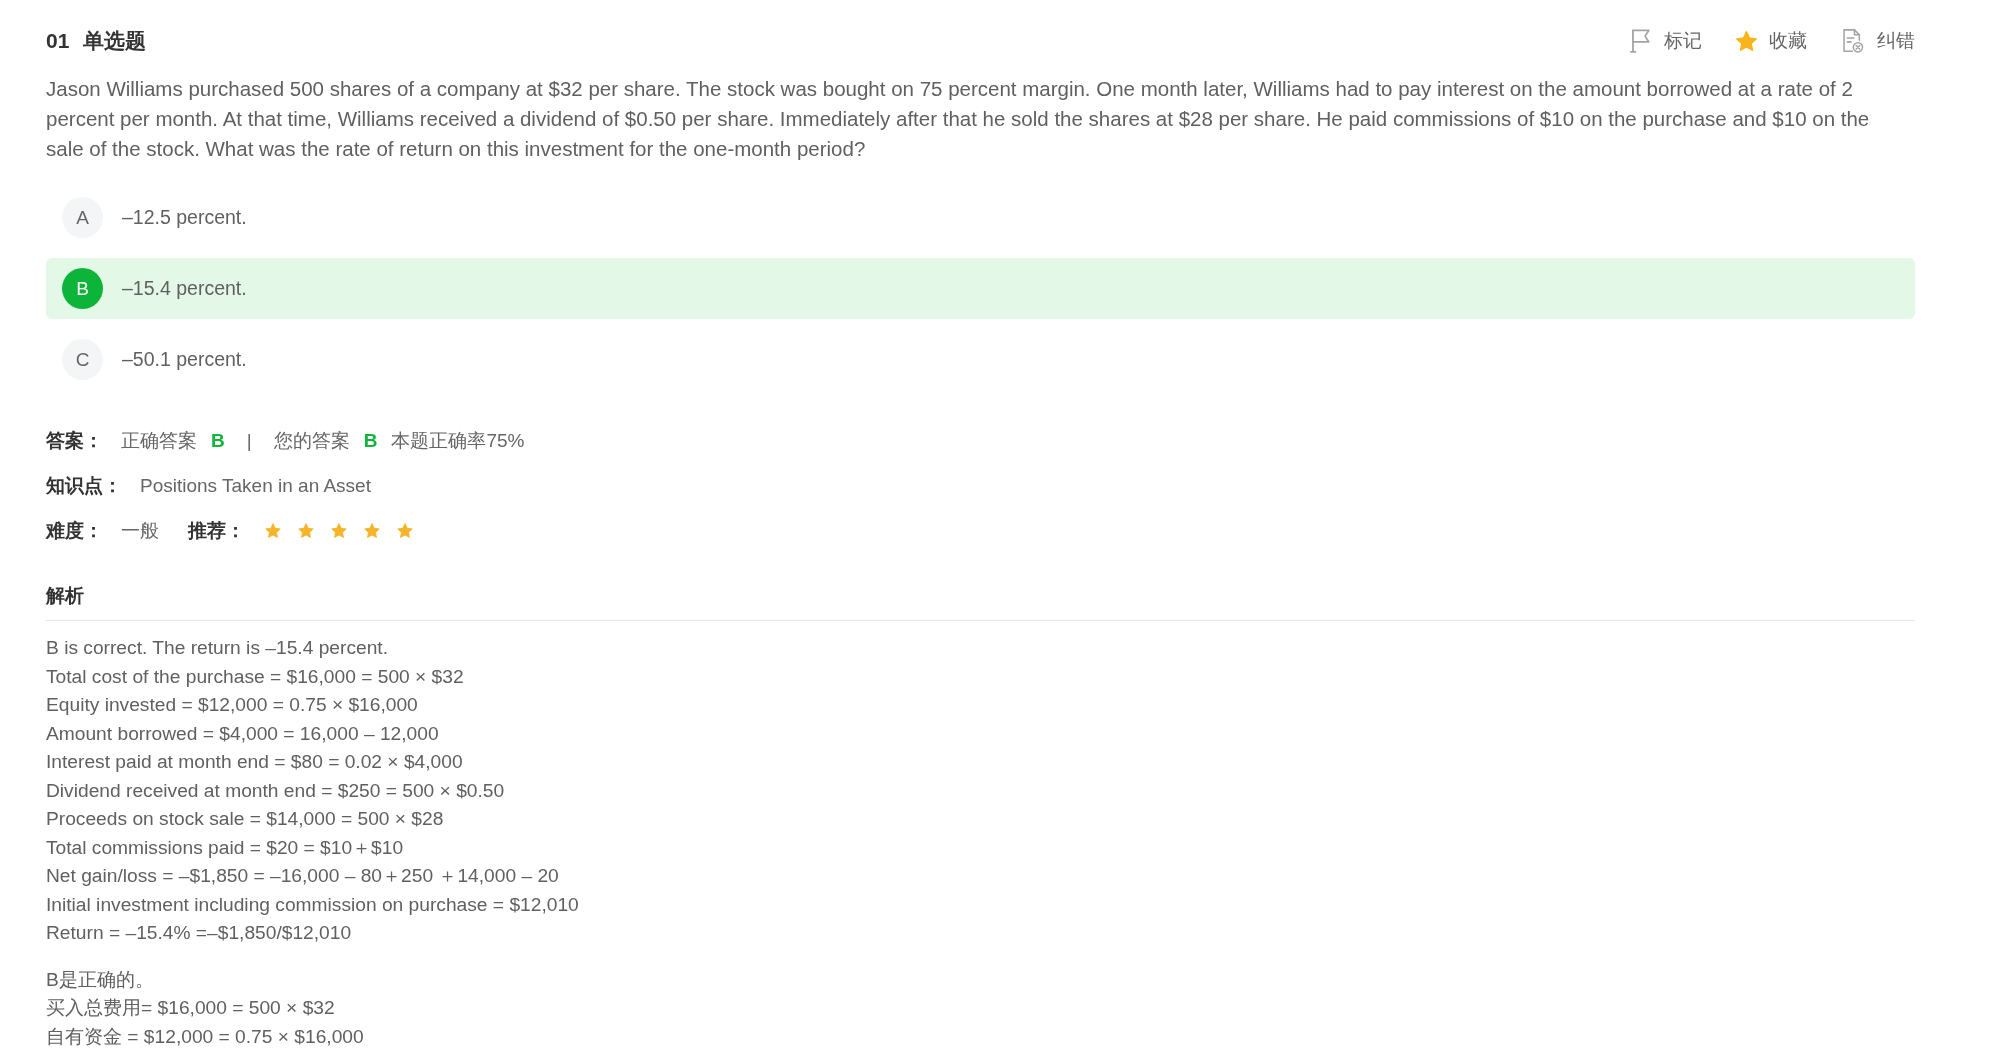 The width and height of the screenshot is (2000, 1057). What do you see at coordinates (232, 705) in the screenshot?
I see `explanation-line: Equity invested = $12,000 = 0.75 × $16,000` at bounding box center [232, 705].